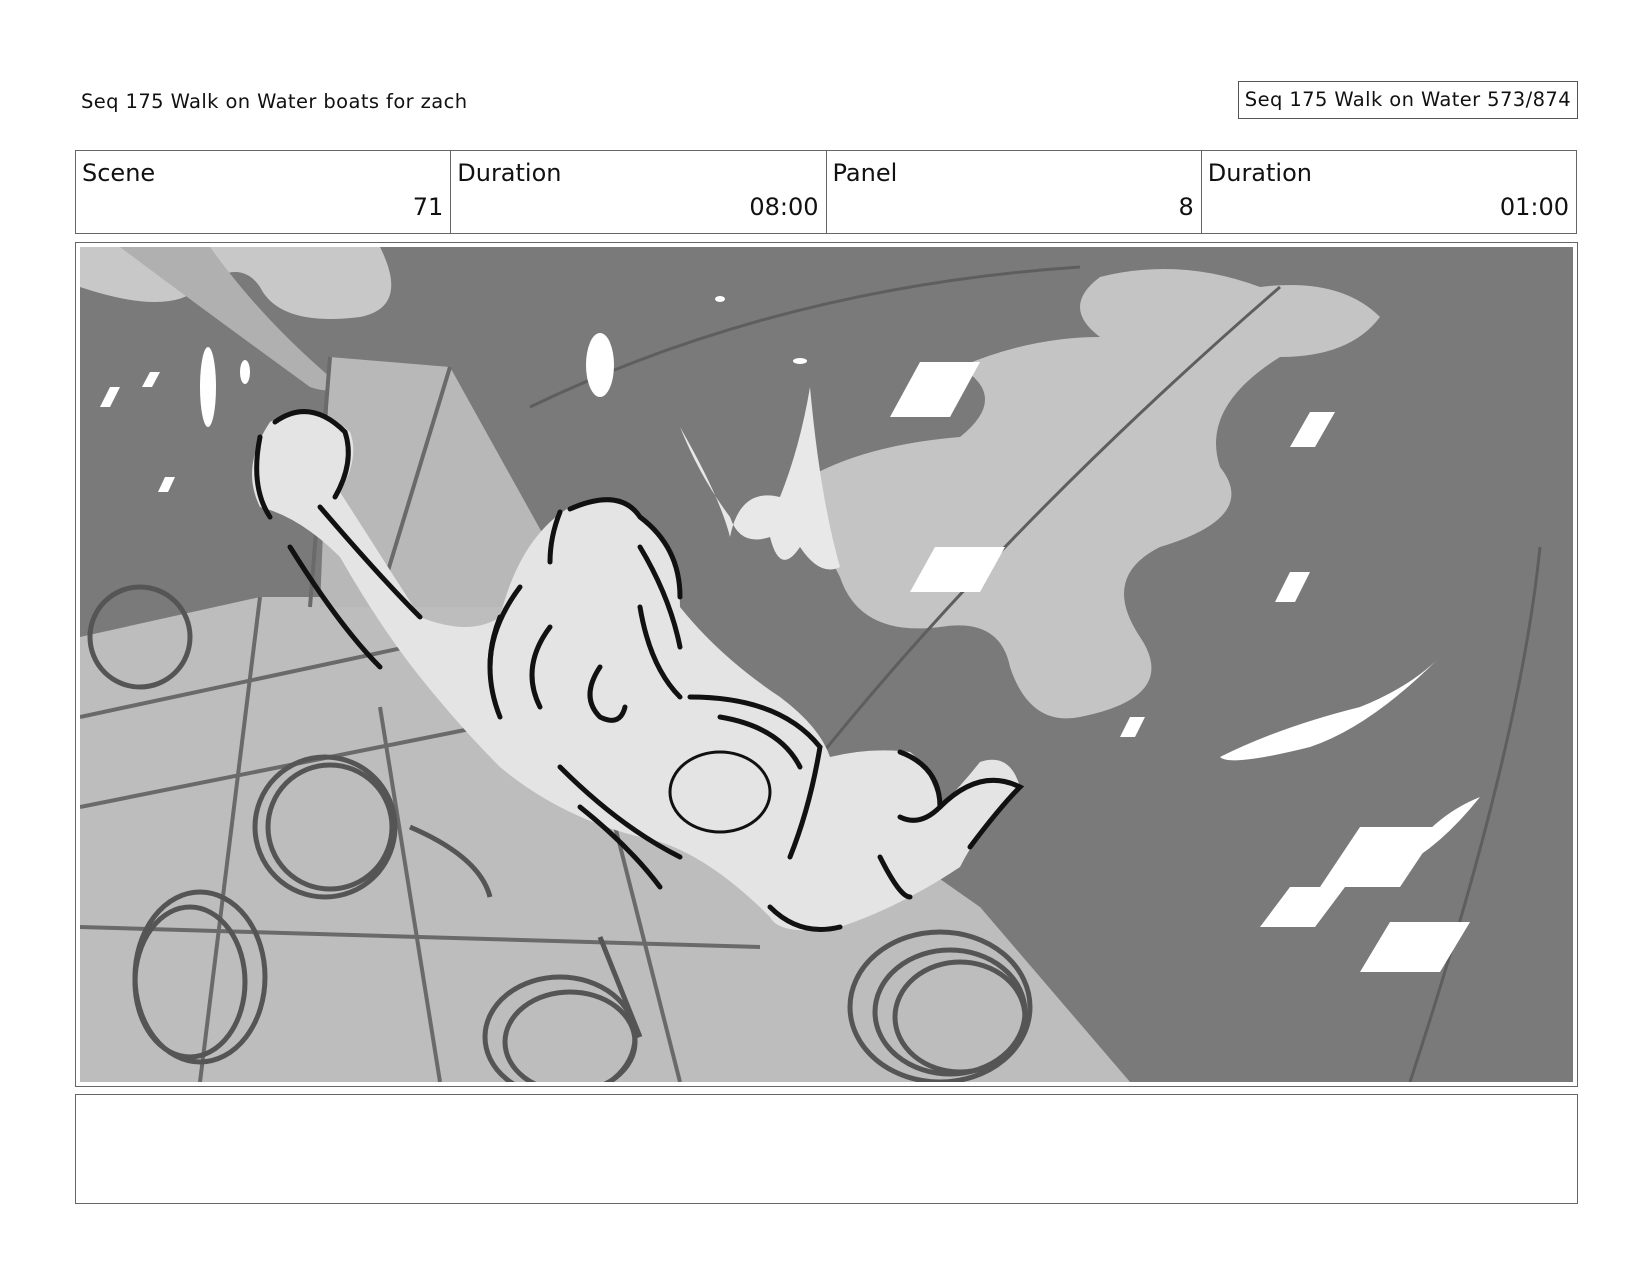  Describe the element at coordinates (1186, 207) in the screenshot. I see `panel-value: 8` at that location.